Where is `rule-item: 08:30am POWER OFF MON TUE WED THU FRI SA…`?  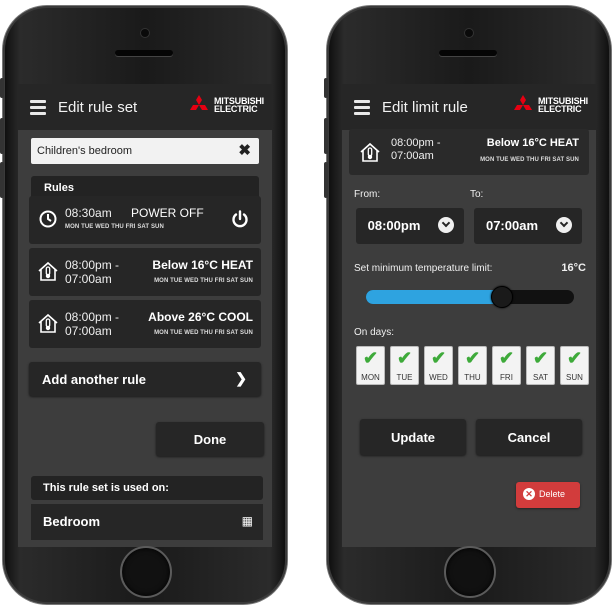
rule-item: 08:30am POWER OFF MON TUE WED THU FRI SA… is located at coordinates (145, 220).